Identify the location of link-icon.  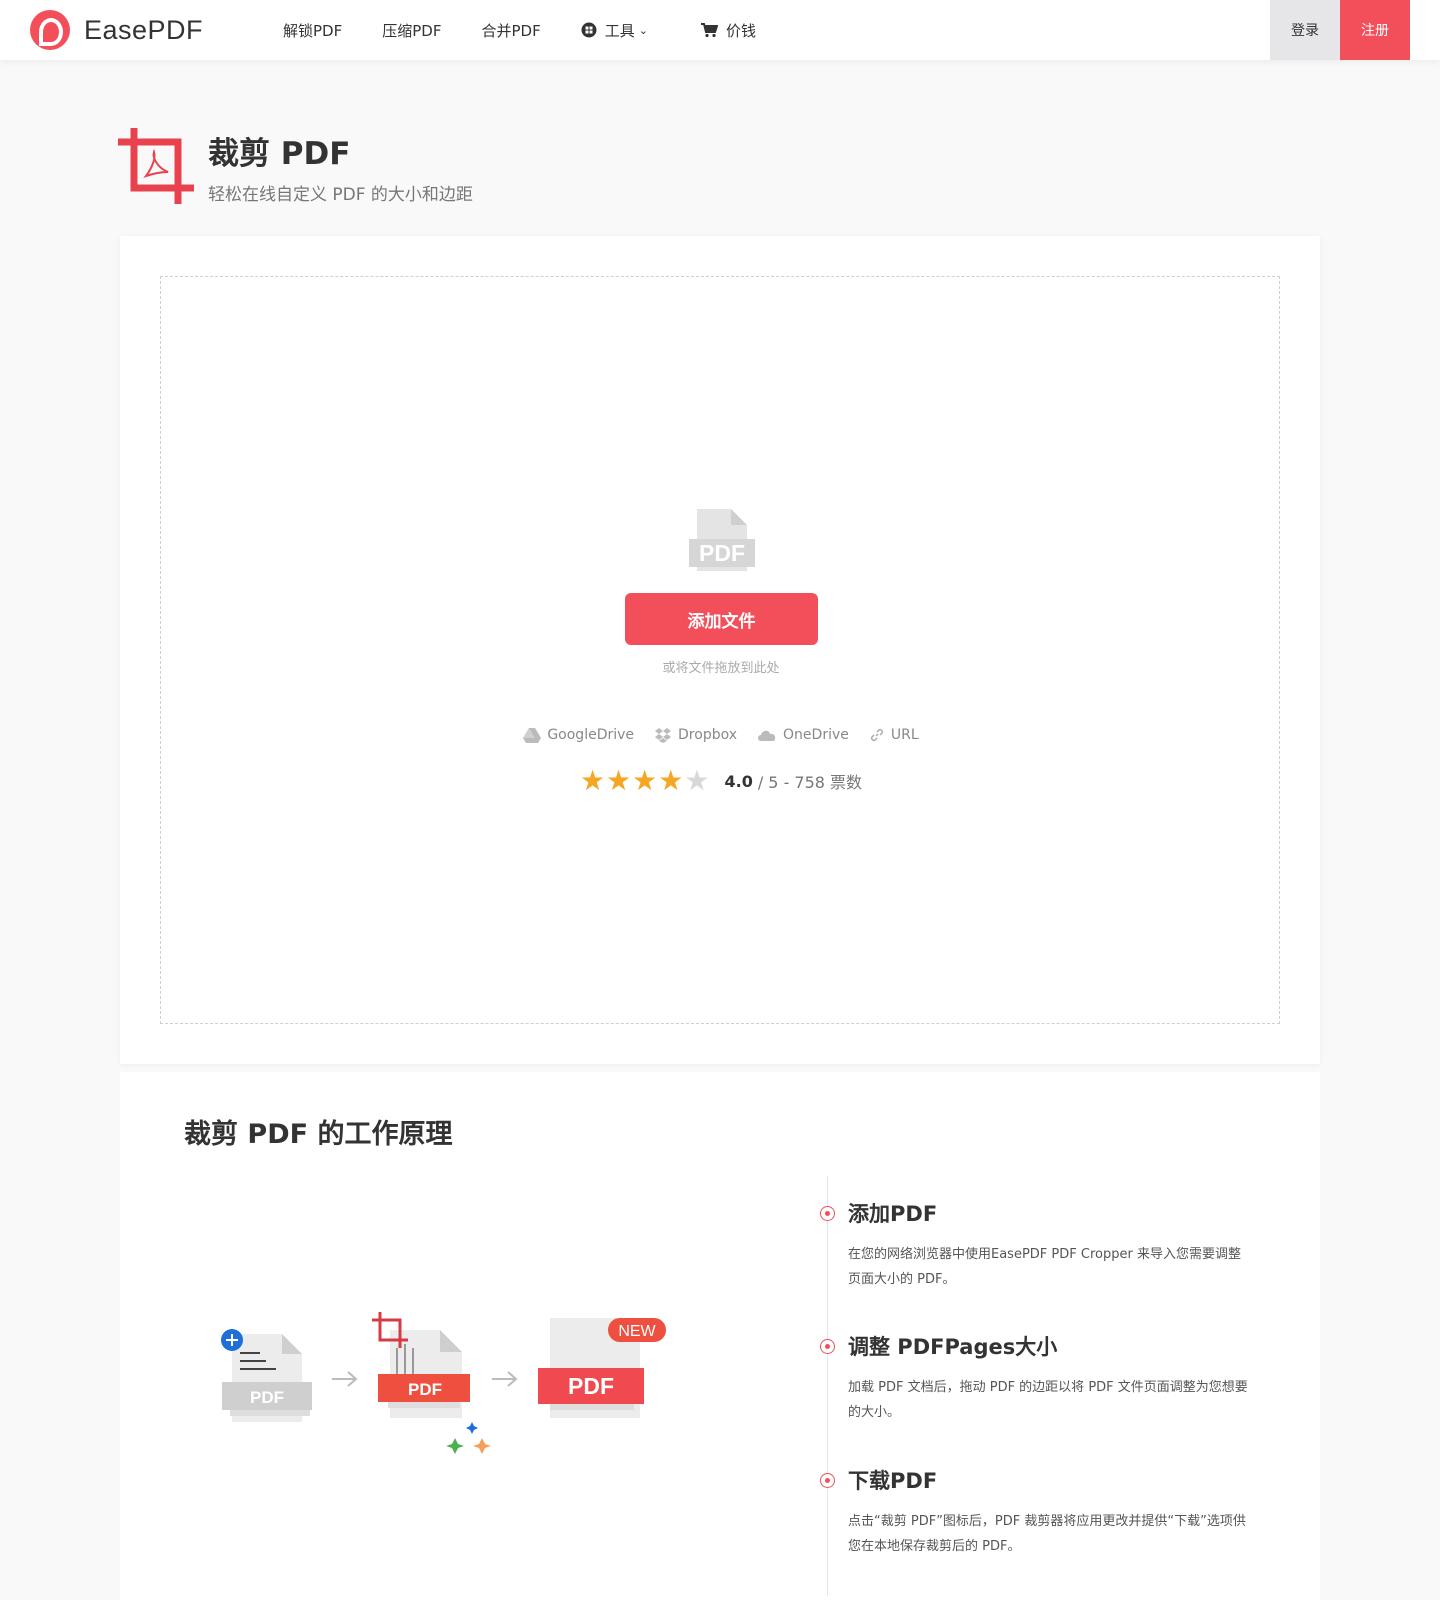
(876, 735).